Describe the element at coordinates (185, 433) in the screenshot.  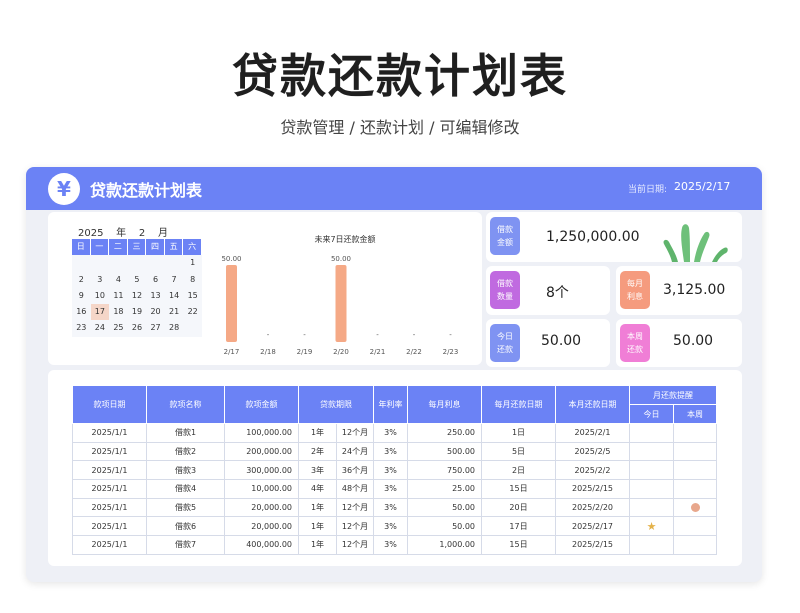
I see `cell-name: 借款1` at that location.